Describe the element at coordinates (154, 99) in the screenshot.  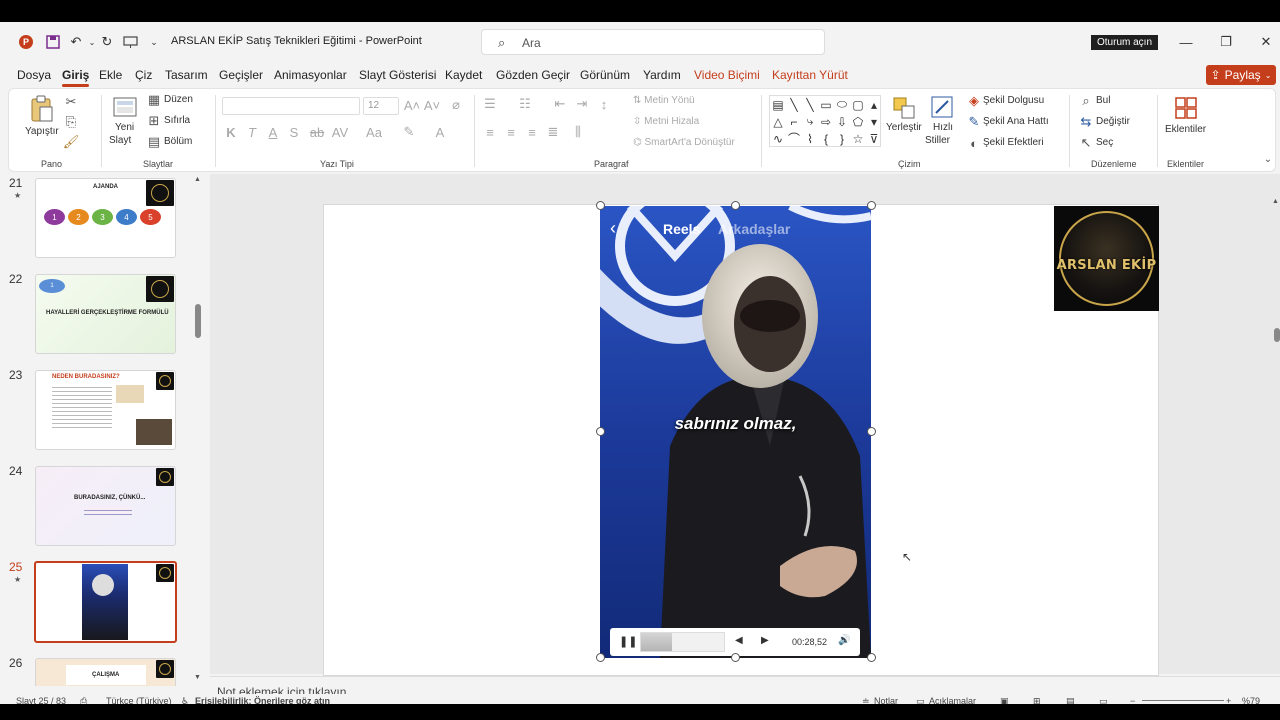
I see `layout-icon: ▦` at that location.